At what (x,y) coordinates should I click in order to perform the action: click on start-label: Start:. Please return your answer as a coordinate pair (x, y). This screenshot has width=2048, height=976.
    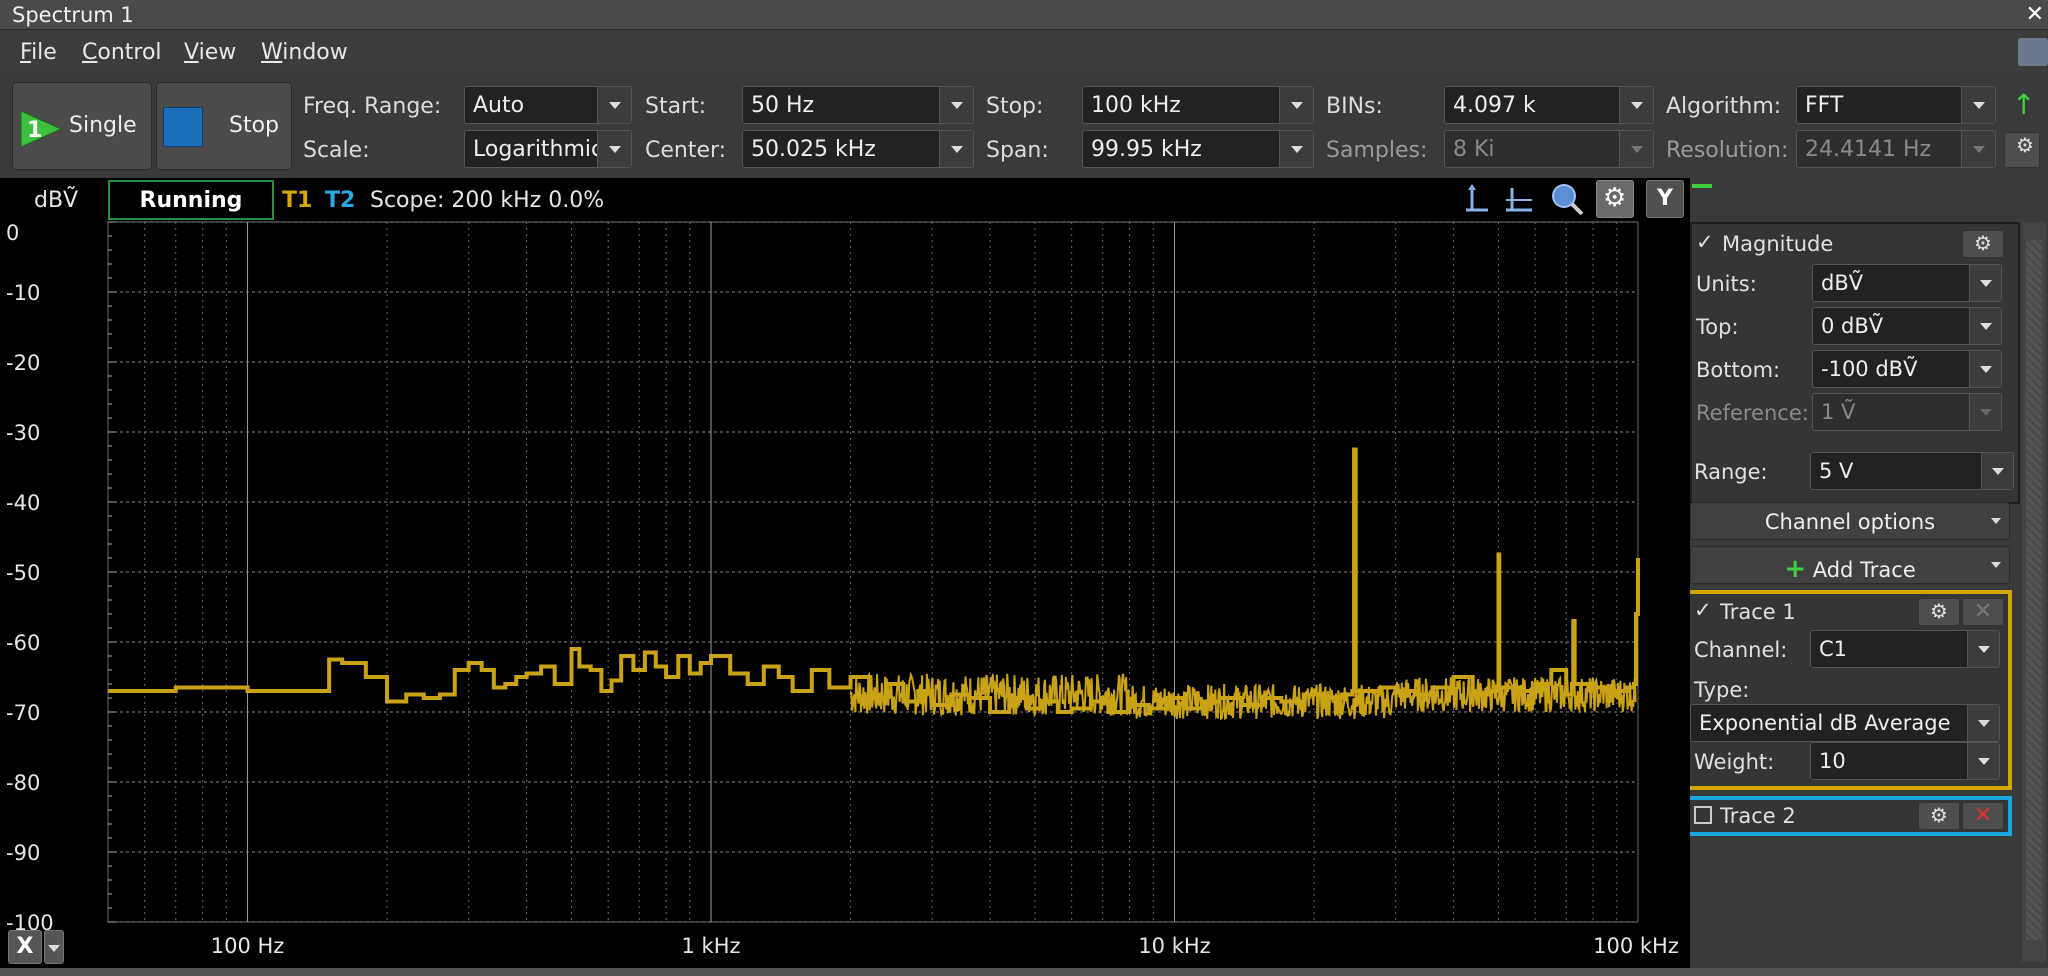
    Looking at the image, I should click on (676, 106).